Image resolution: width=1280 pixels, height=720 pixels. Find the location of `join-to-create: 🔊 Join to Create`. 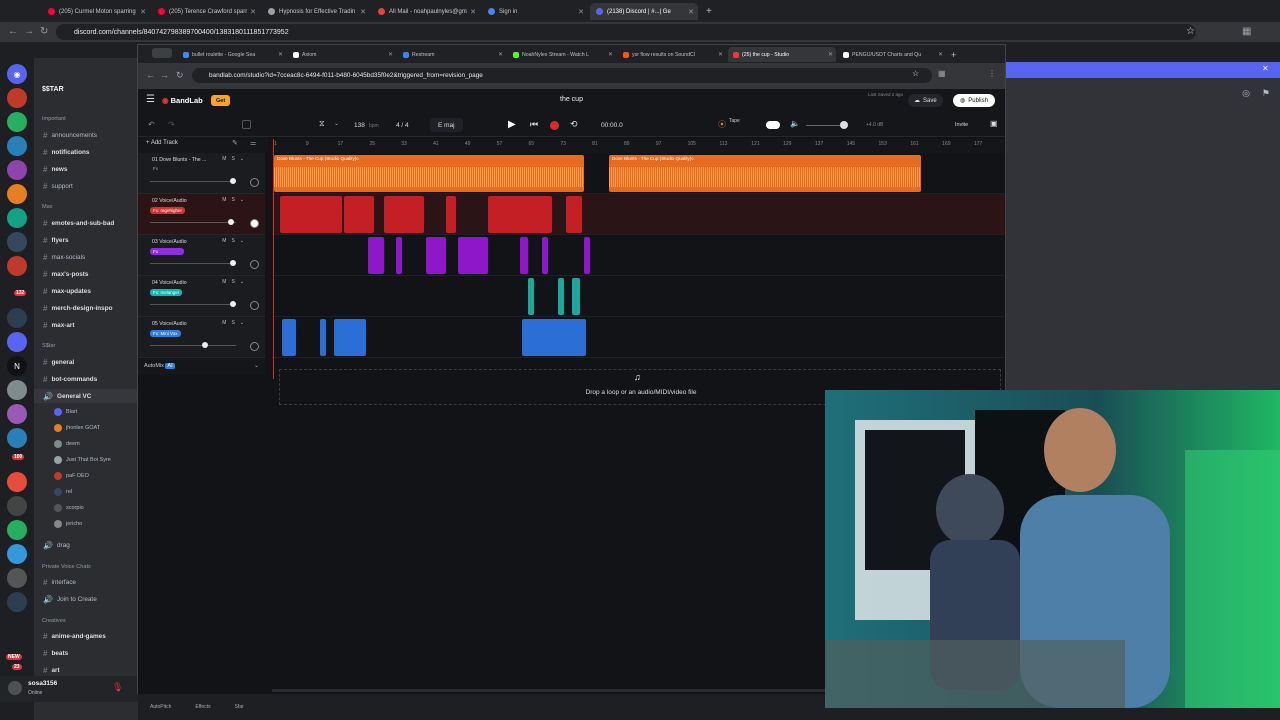

join-to-create: 🔊 Join to Create is located at coordinates (86, 599).